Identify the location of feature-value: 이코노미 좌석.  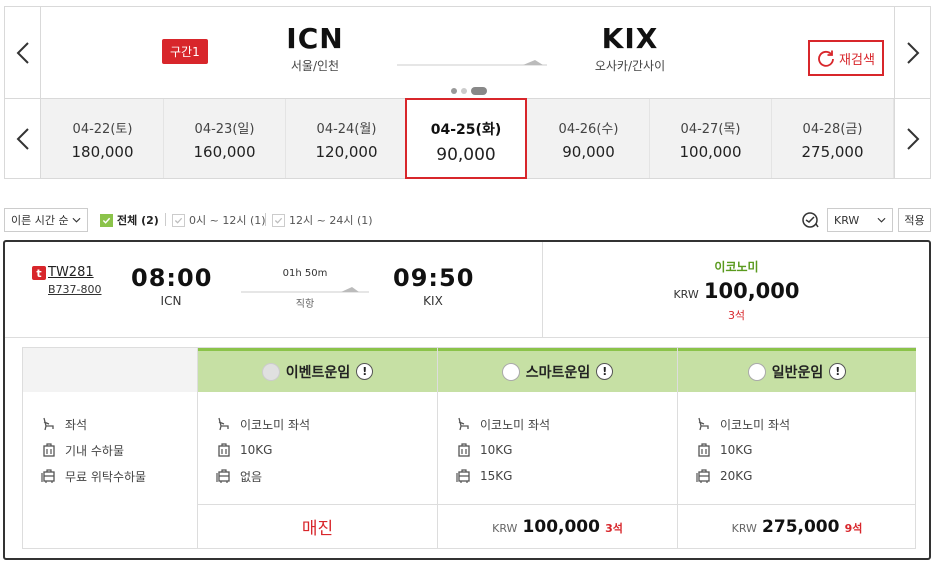
(515, 424).